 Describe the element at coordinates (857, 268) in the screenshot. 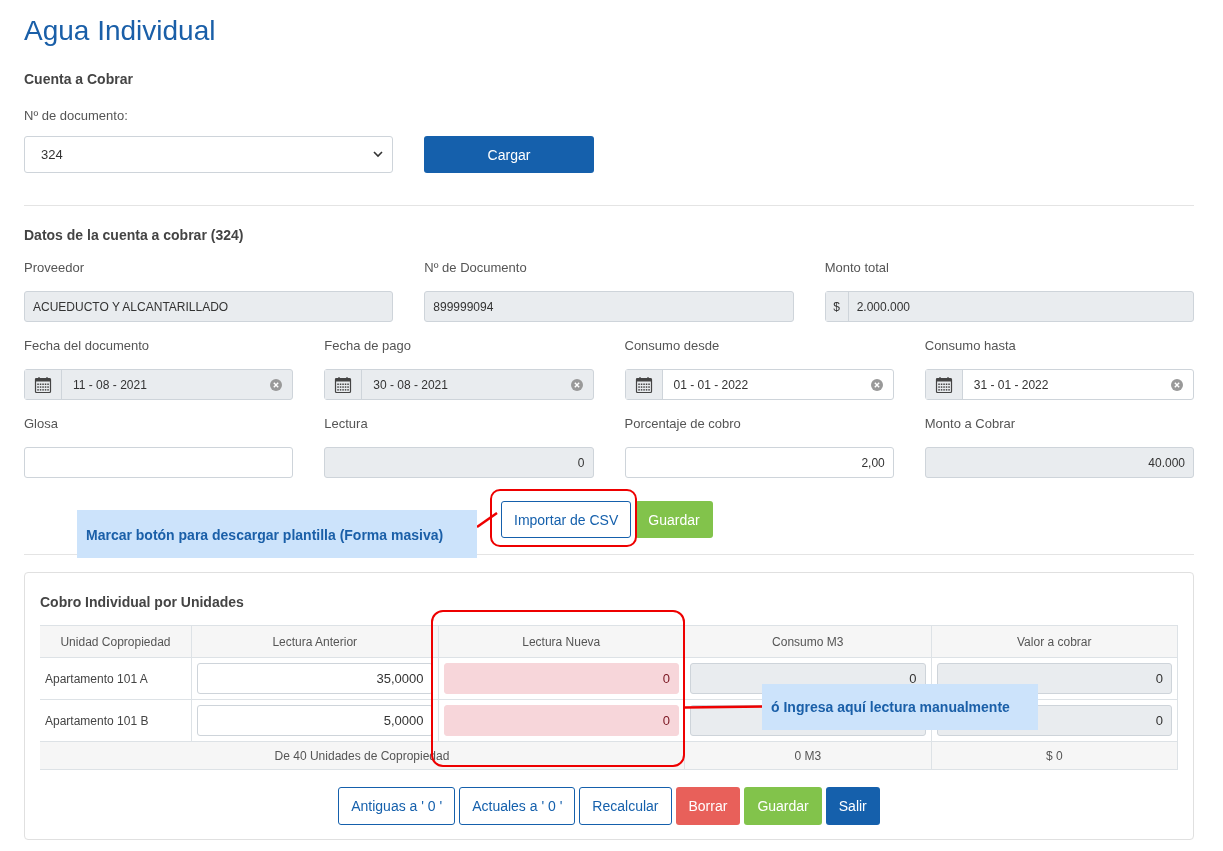

I see `field-label: Monto total` at that location.